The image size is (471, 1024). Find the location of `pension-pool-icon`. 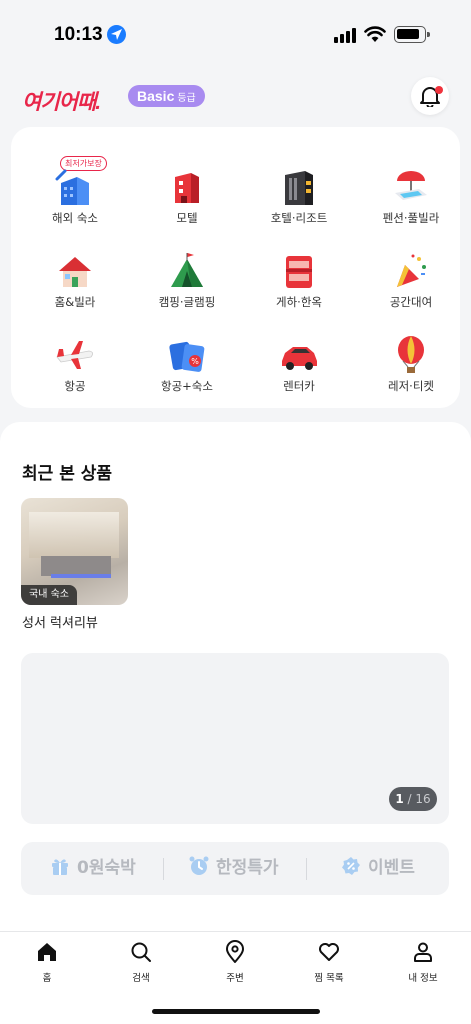

pension-pool-icon is located at coordinates (411, 185).